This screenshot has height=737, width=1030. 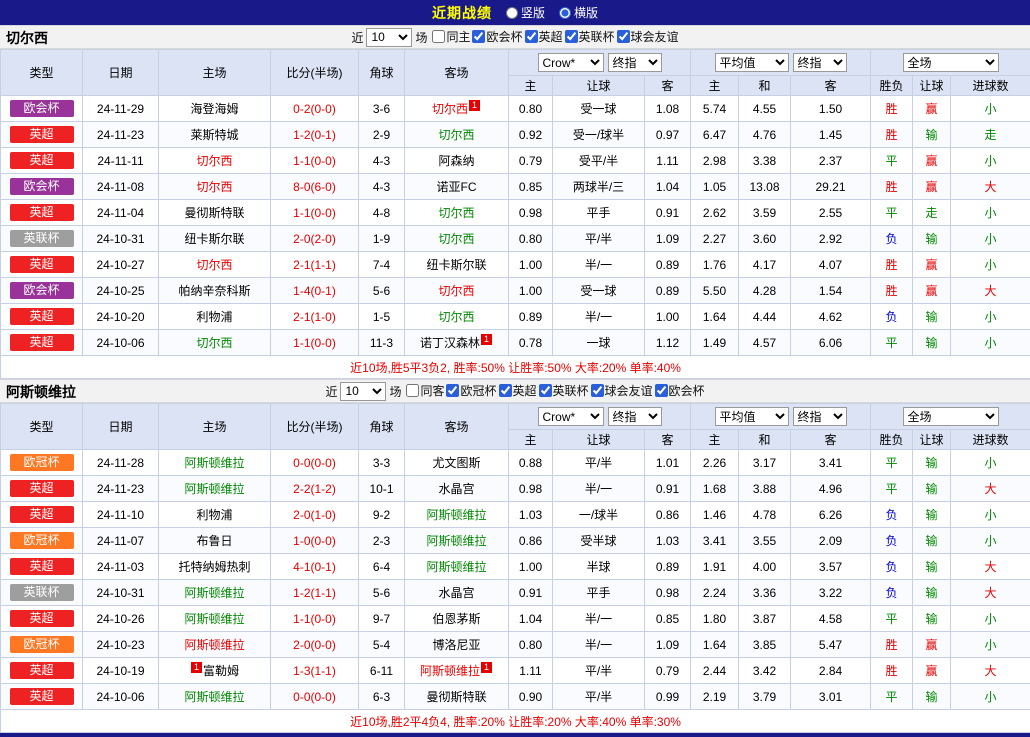 I want to click on filter-option: 欧冠杯, so click(x=471, y=390).